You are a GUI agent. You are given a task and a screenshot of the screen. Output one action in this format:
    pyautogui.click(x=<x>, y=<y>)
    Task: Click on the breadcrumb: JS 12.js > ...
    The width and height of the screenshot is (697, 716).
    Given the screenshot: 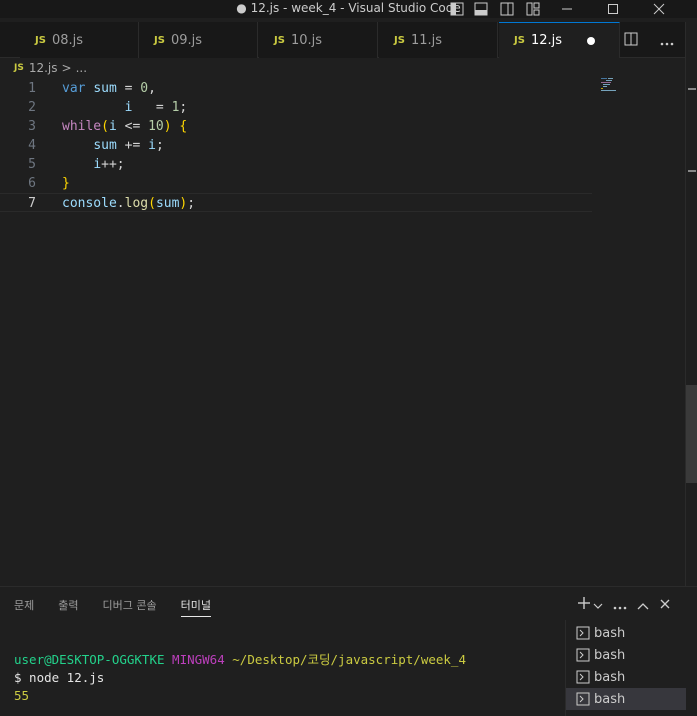 What is the action you would take?
    pyautogui.click(x=50, y=68)
    